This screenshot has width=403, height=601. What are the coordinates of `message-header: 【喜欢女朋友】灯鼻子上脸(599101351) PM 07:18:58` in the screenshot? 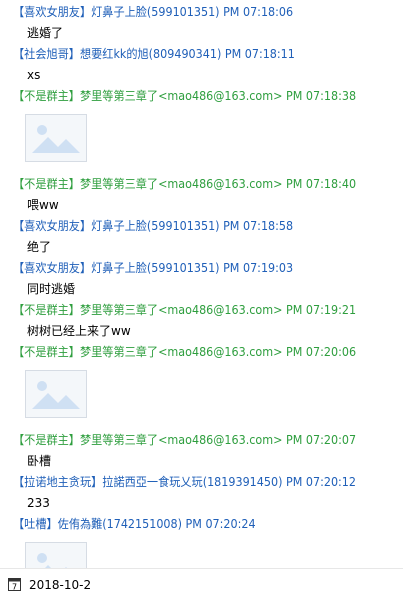 It's located at (201, 226).